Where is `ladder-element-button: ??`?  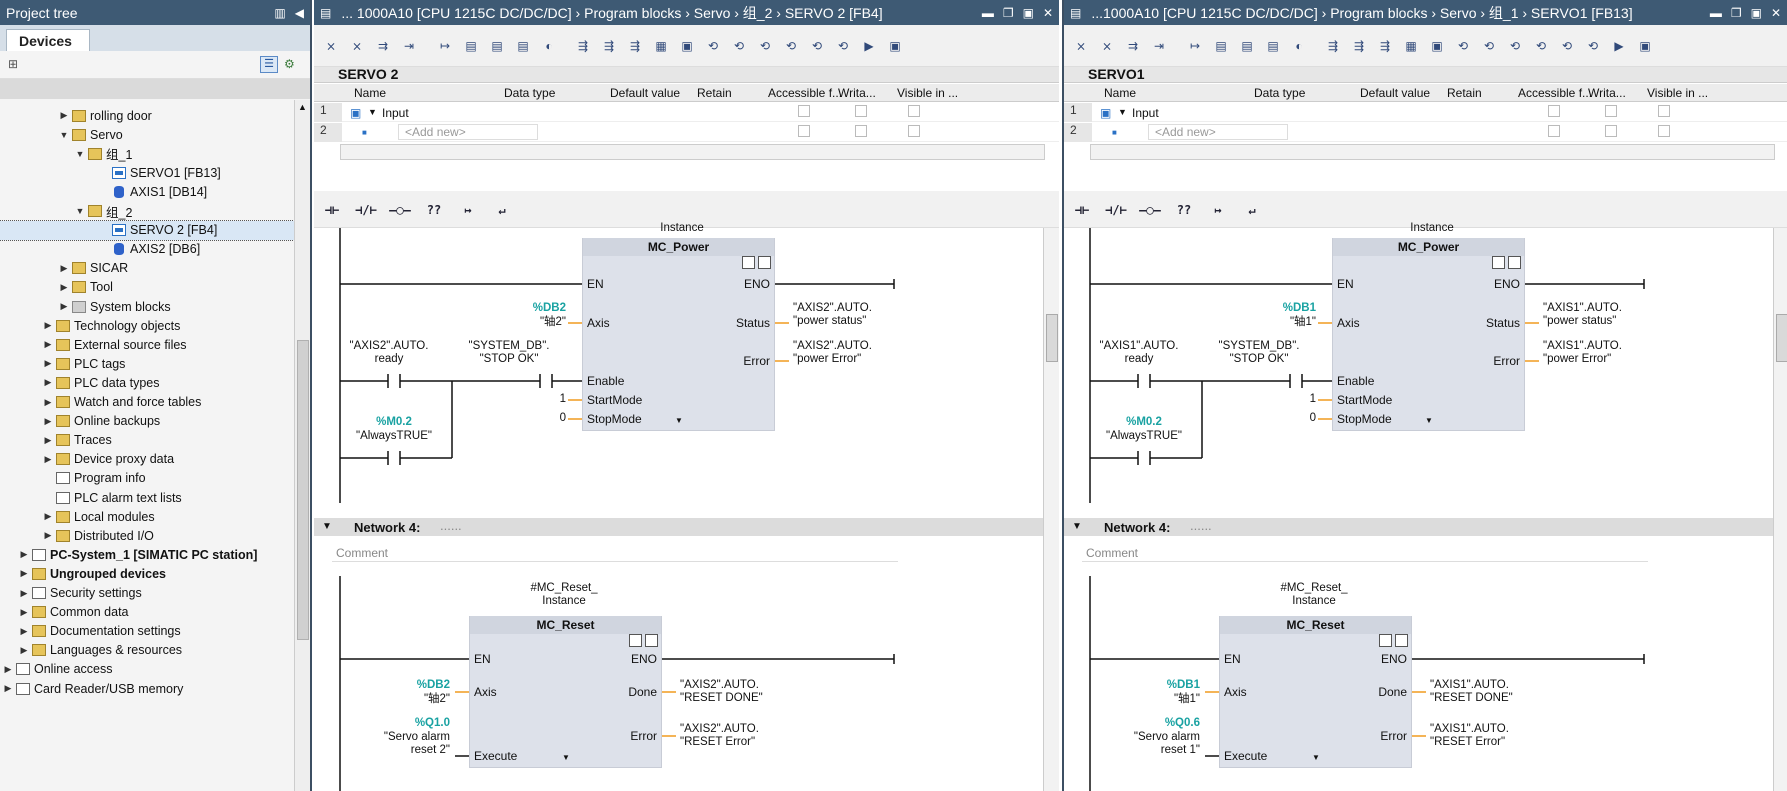 ladder-element-button: ?? is located at coordinates (434, 210).